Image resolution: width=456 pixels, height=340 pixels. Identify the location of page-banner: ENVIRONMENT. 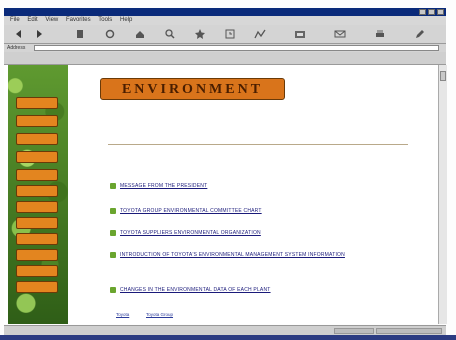
(192, 89).